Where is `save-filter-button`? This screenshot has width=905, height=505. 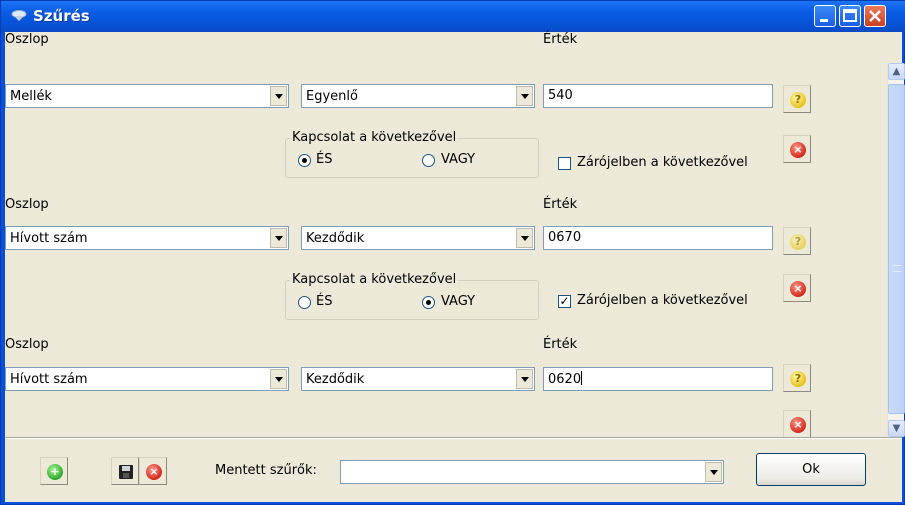
save-filter-button is located at coordinates (125, 471).